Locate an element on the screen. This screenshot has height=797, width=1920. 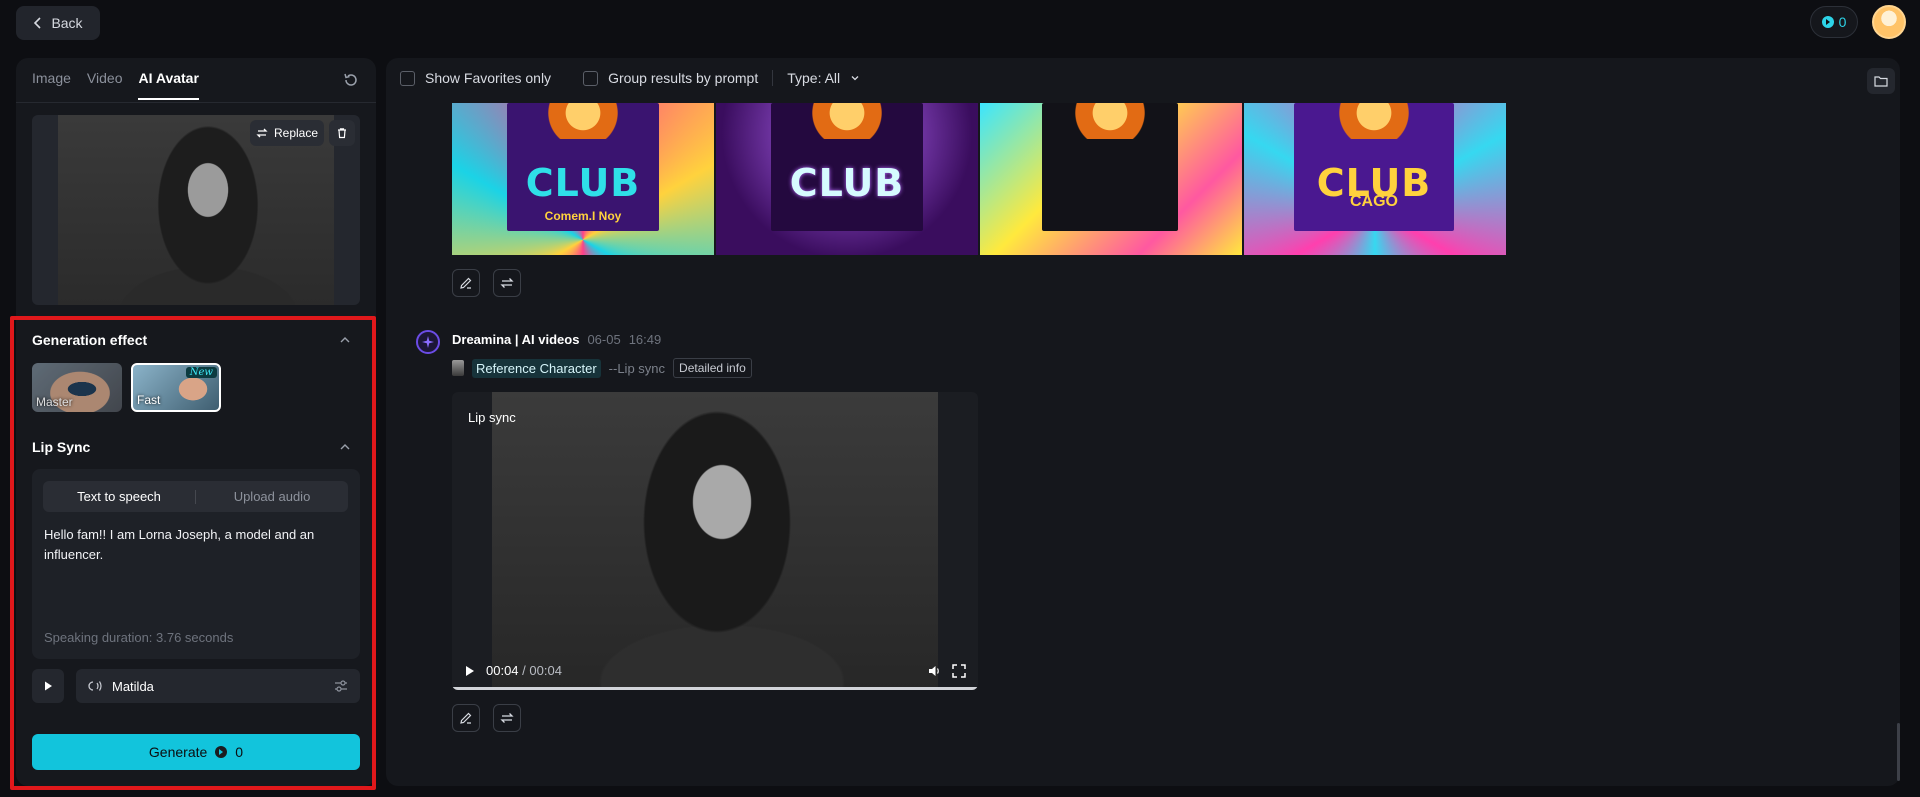
back-button: Back is located at coordinates (58, 23).